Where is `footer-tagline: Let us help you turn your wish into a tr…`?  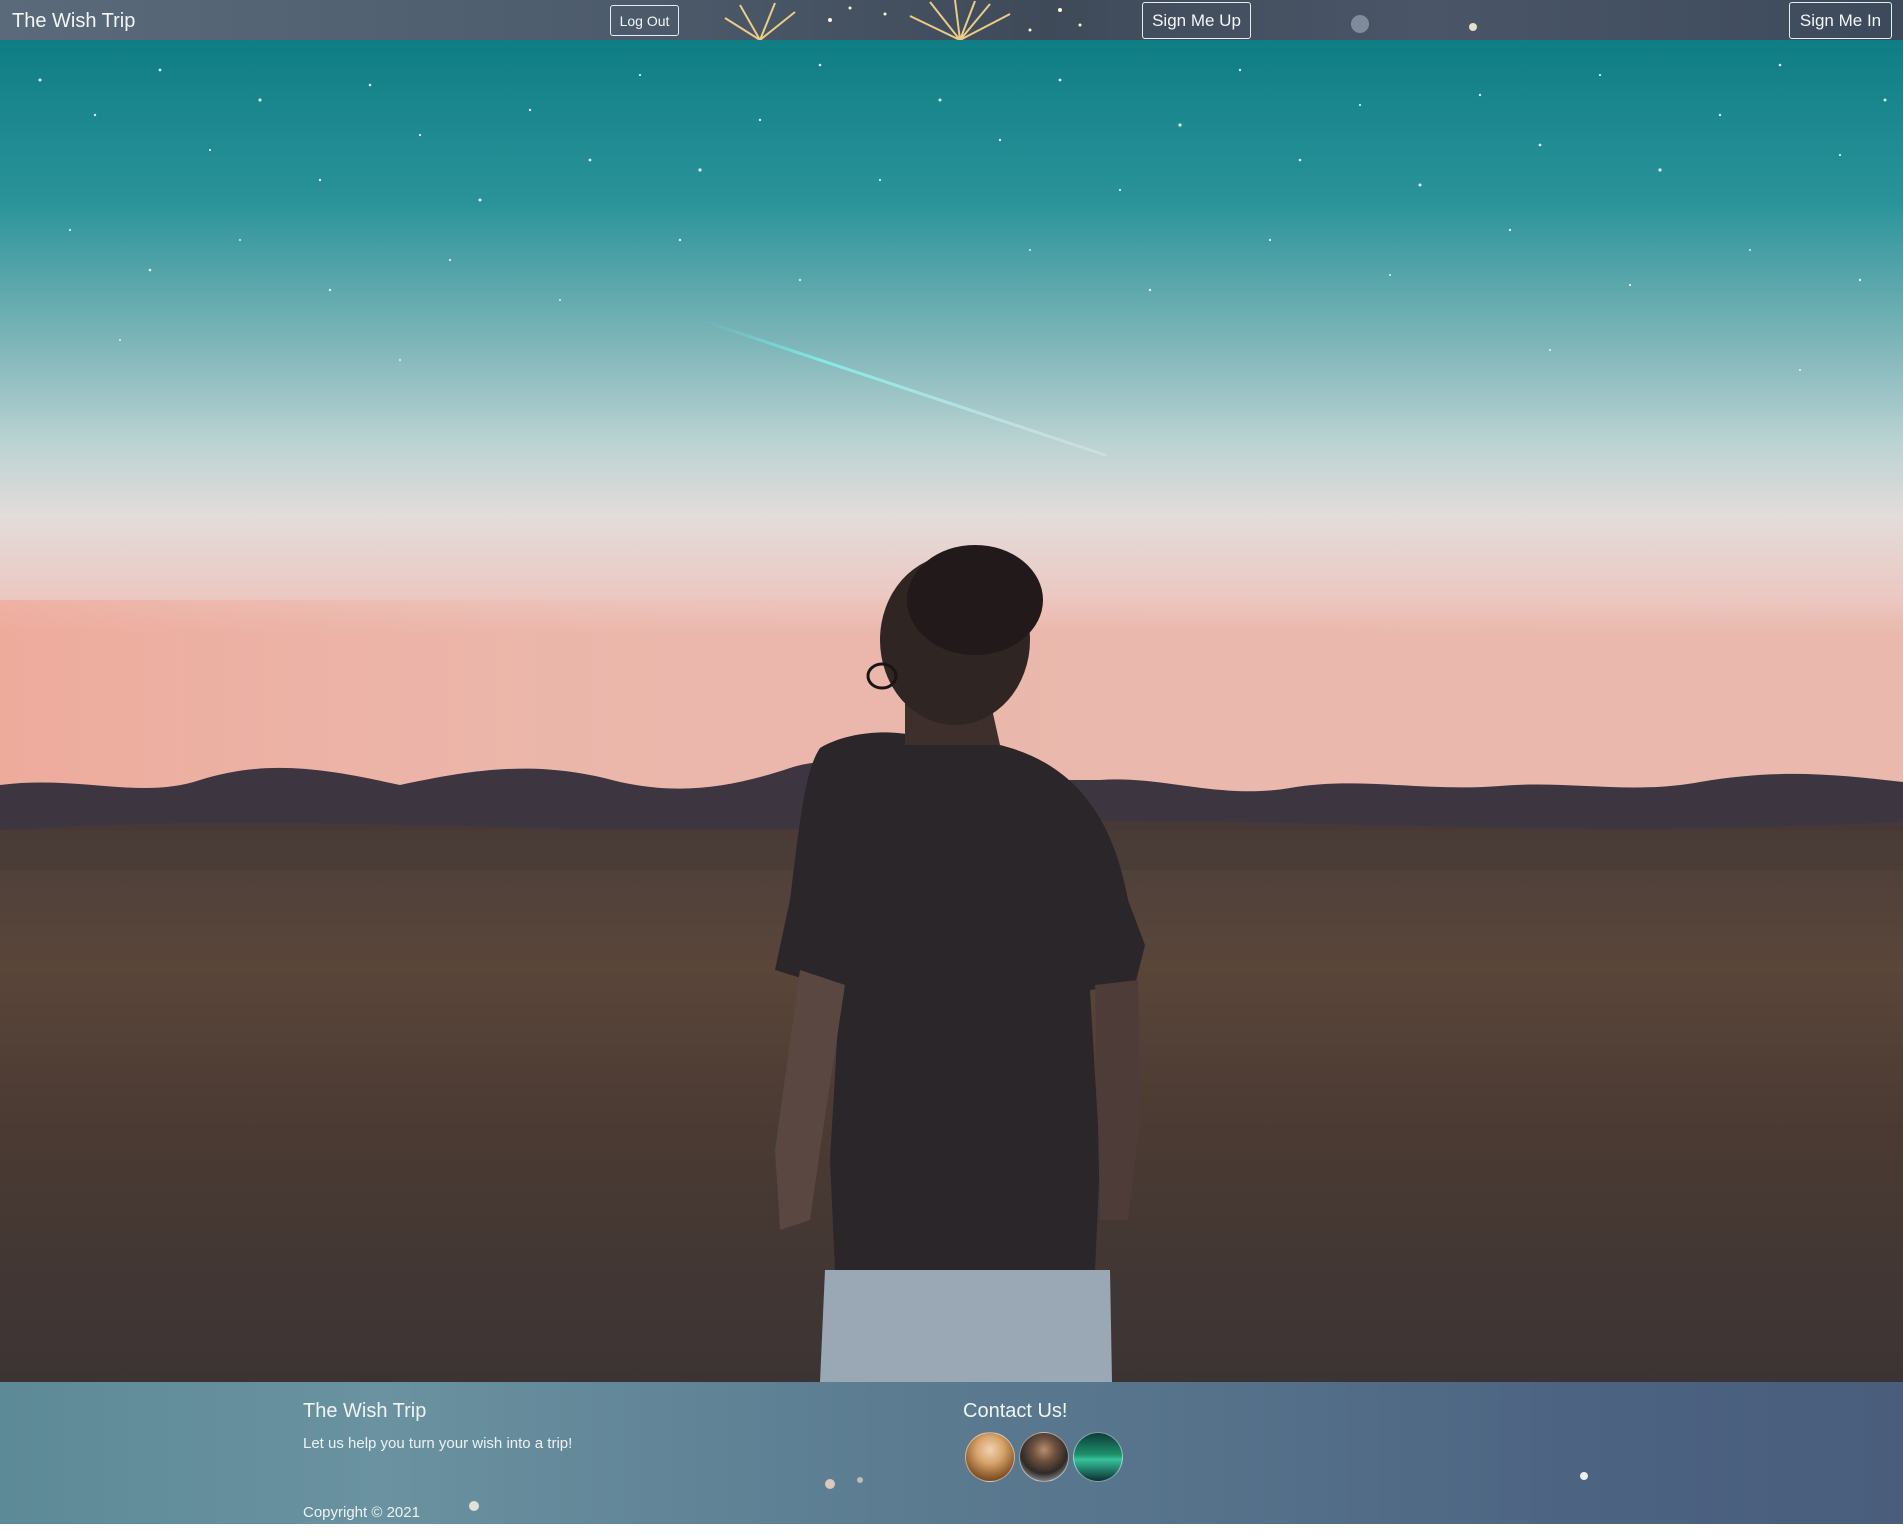 footer-tagline: Let us help you turn your wish into a tr… is located at coordinates (438, 1443).